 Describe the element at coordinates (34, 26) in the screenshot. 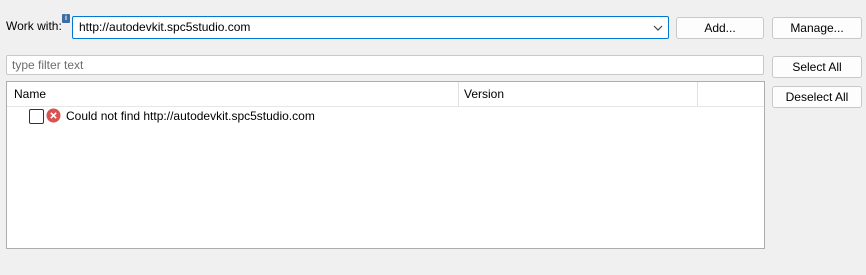

I see `work-with-label: Work with:` at that location.